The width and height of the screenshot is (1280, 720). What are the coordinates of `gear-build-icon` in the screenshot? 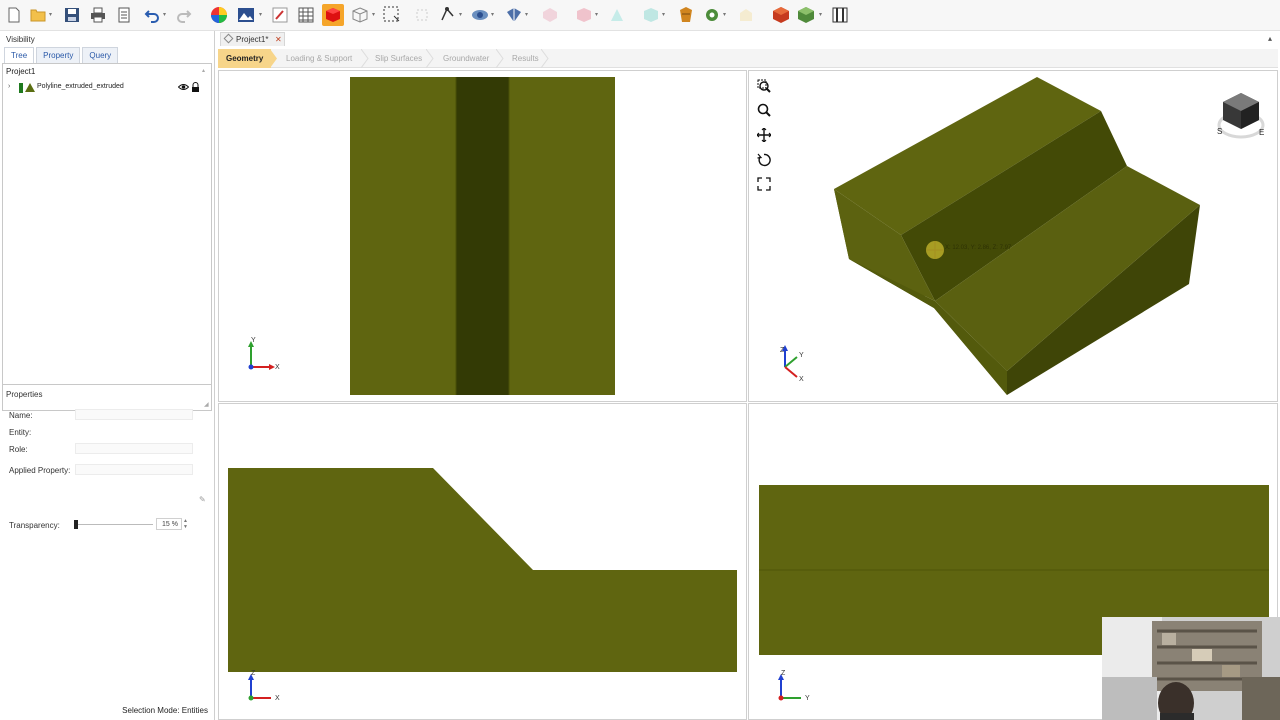 It's located at (712, 15).